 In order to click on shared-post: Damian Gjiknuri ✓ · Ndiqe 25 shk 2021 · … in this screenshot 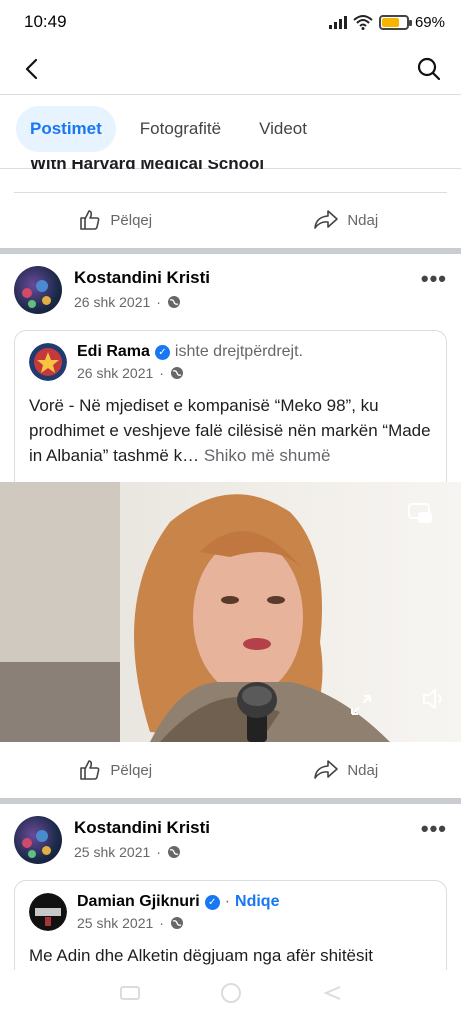, I will do `click(230, 925)`.